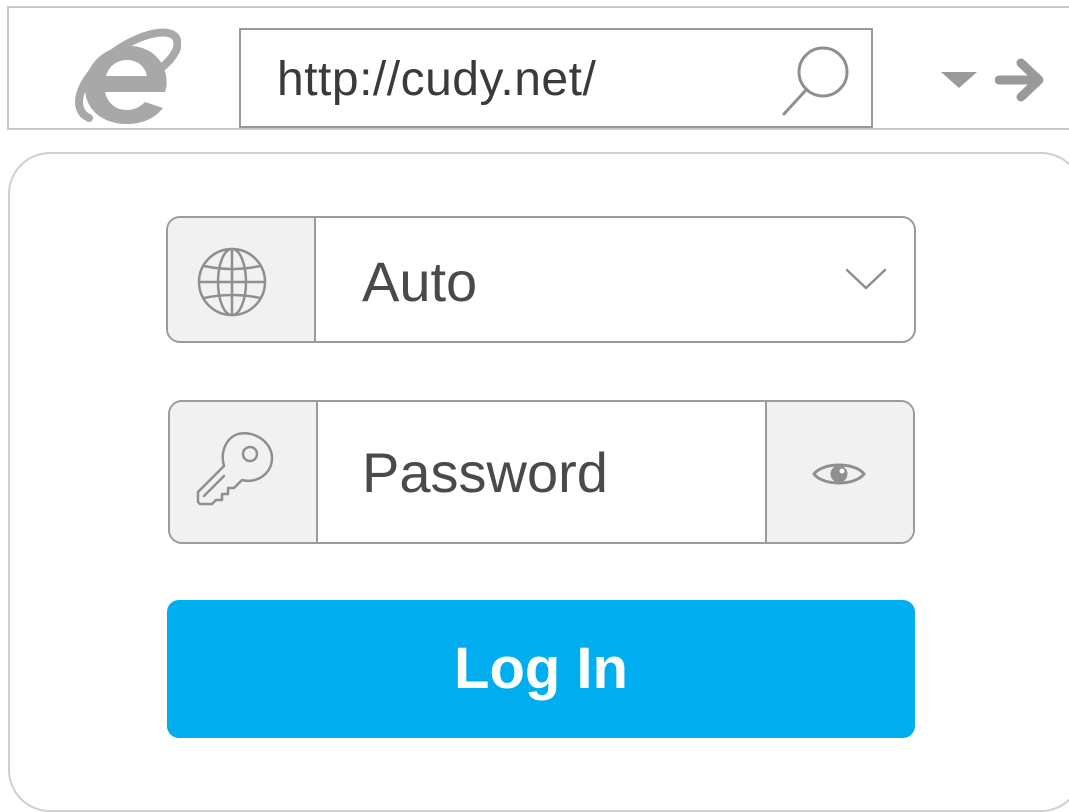 The width and height of the screenshot is (1069, 812). Describe the element at coordinates (541, 279) in the screenshot. I see `language-select: Auto` at that location.